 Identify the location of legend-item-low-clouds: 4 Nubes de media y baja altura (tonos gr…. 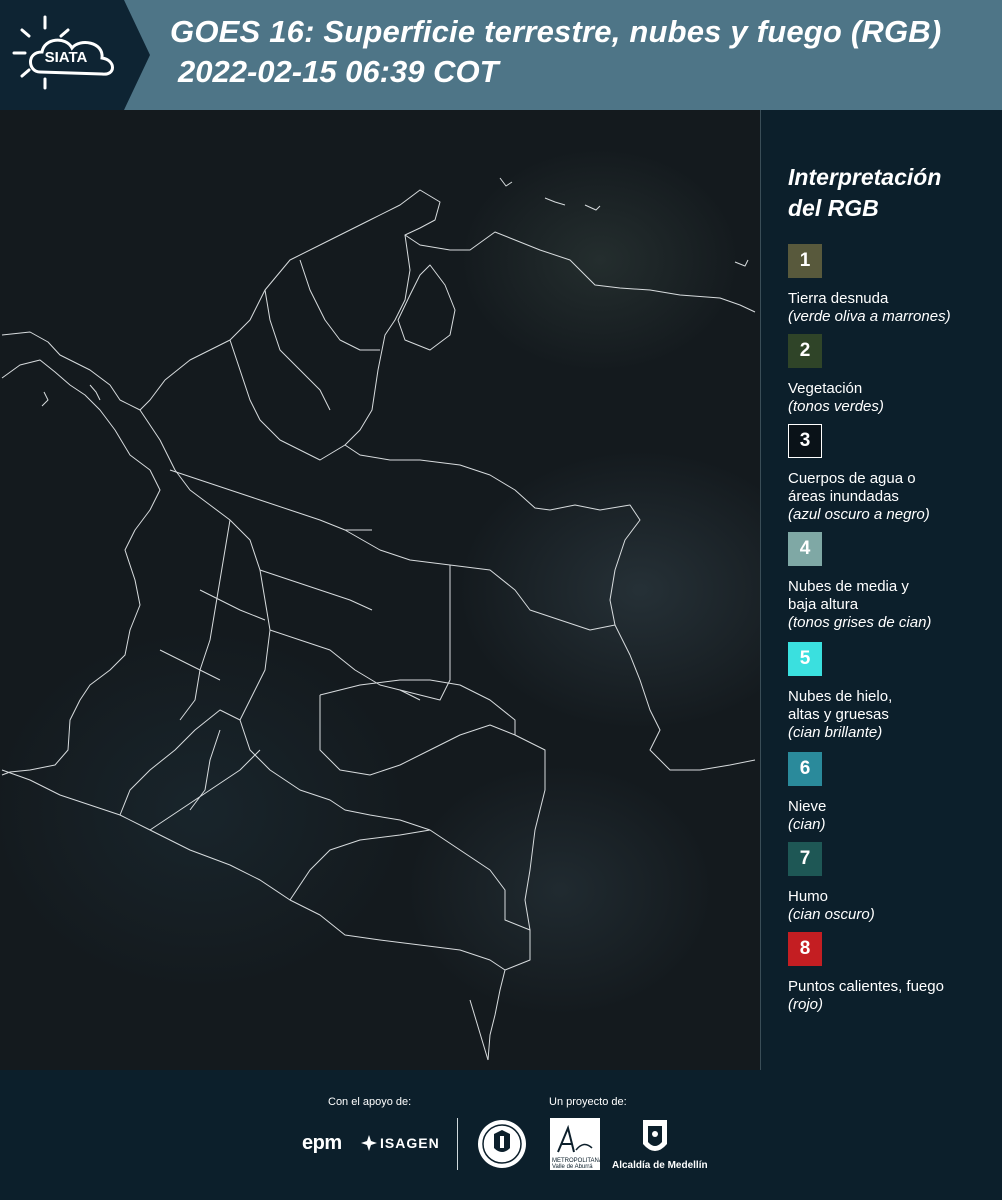
(893, 582).